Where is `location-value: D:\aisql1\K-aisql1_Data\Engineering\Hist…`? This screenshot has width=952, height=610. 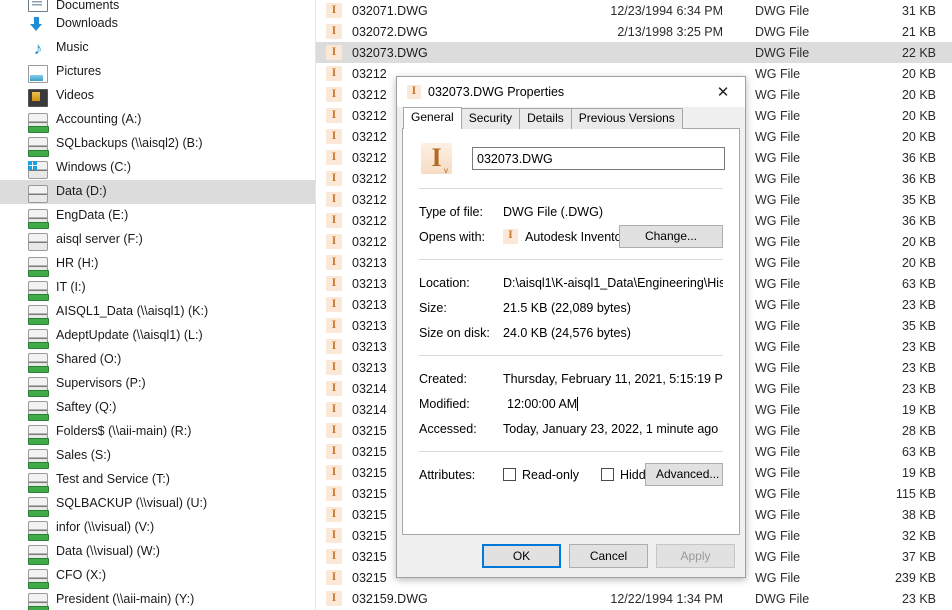 location-value: D:\aisql1\K-aisql1_Data\Engineering\Hist… is located at coordinates (613, 282).